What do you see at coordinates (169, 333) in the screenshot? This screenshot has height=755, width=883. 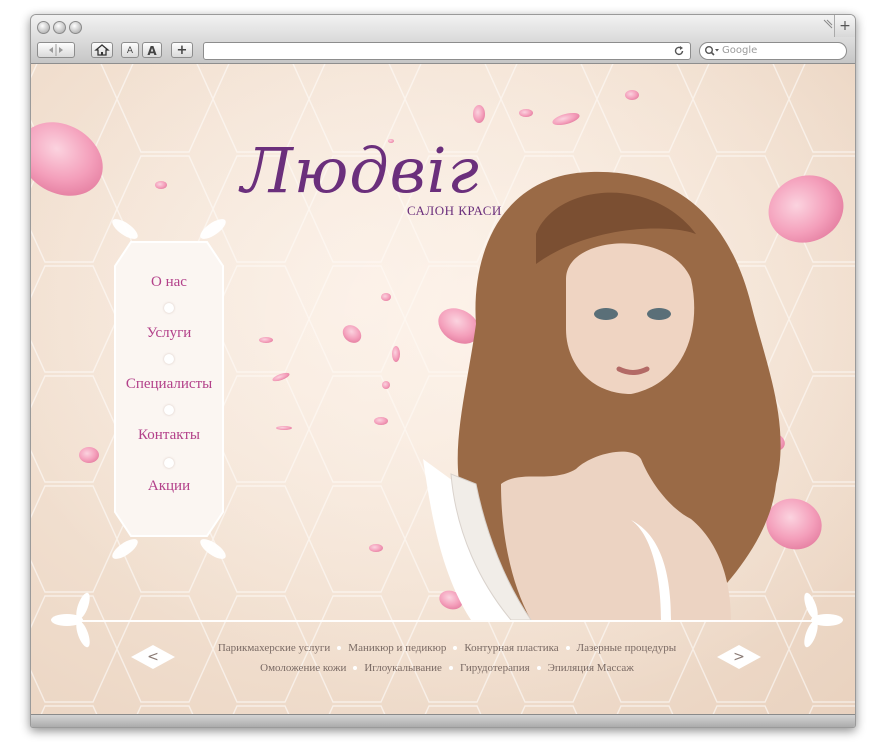 I see `menu-item-services: Услуги` at bounding box center [169, 333].